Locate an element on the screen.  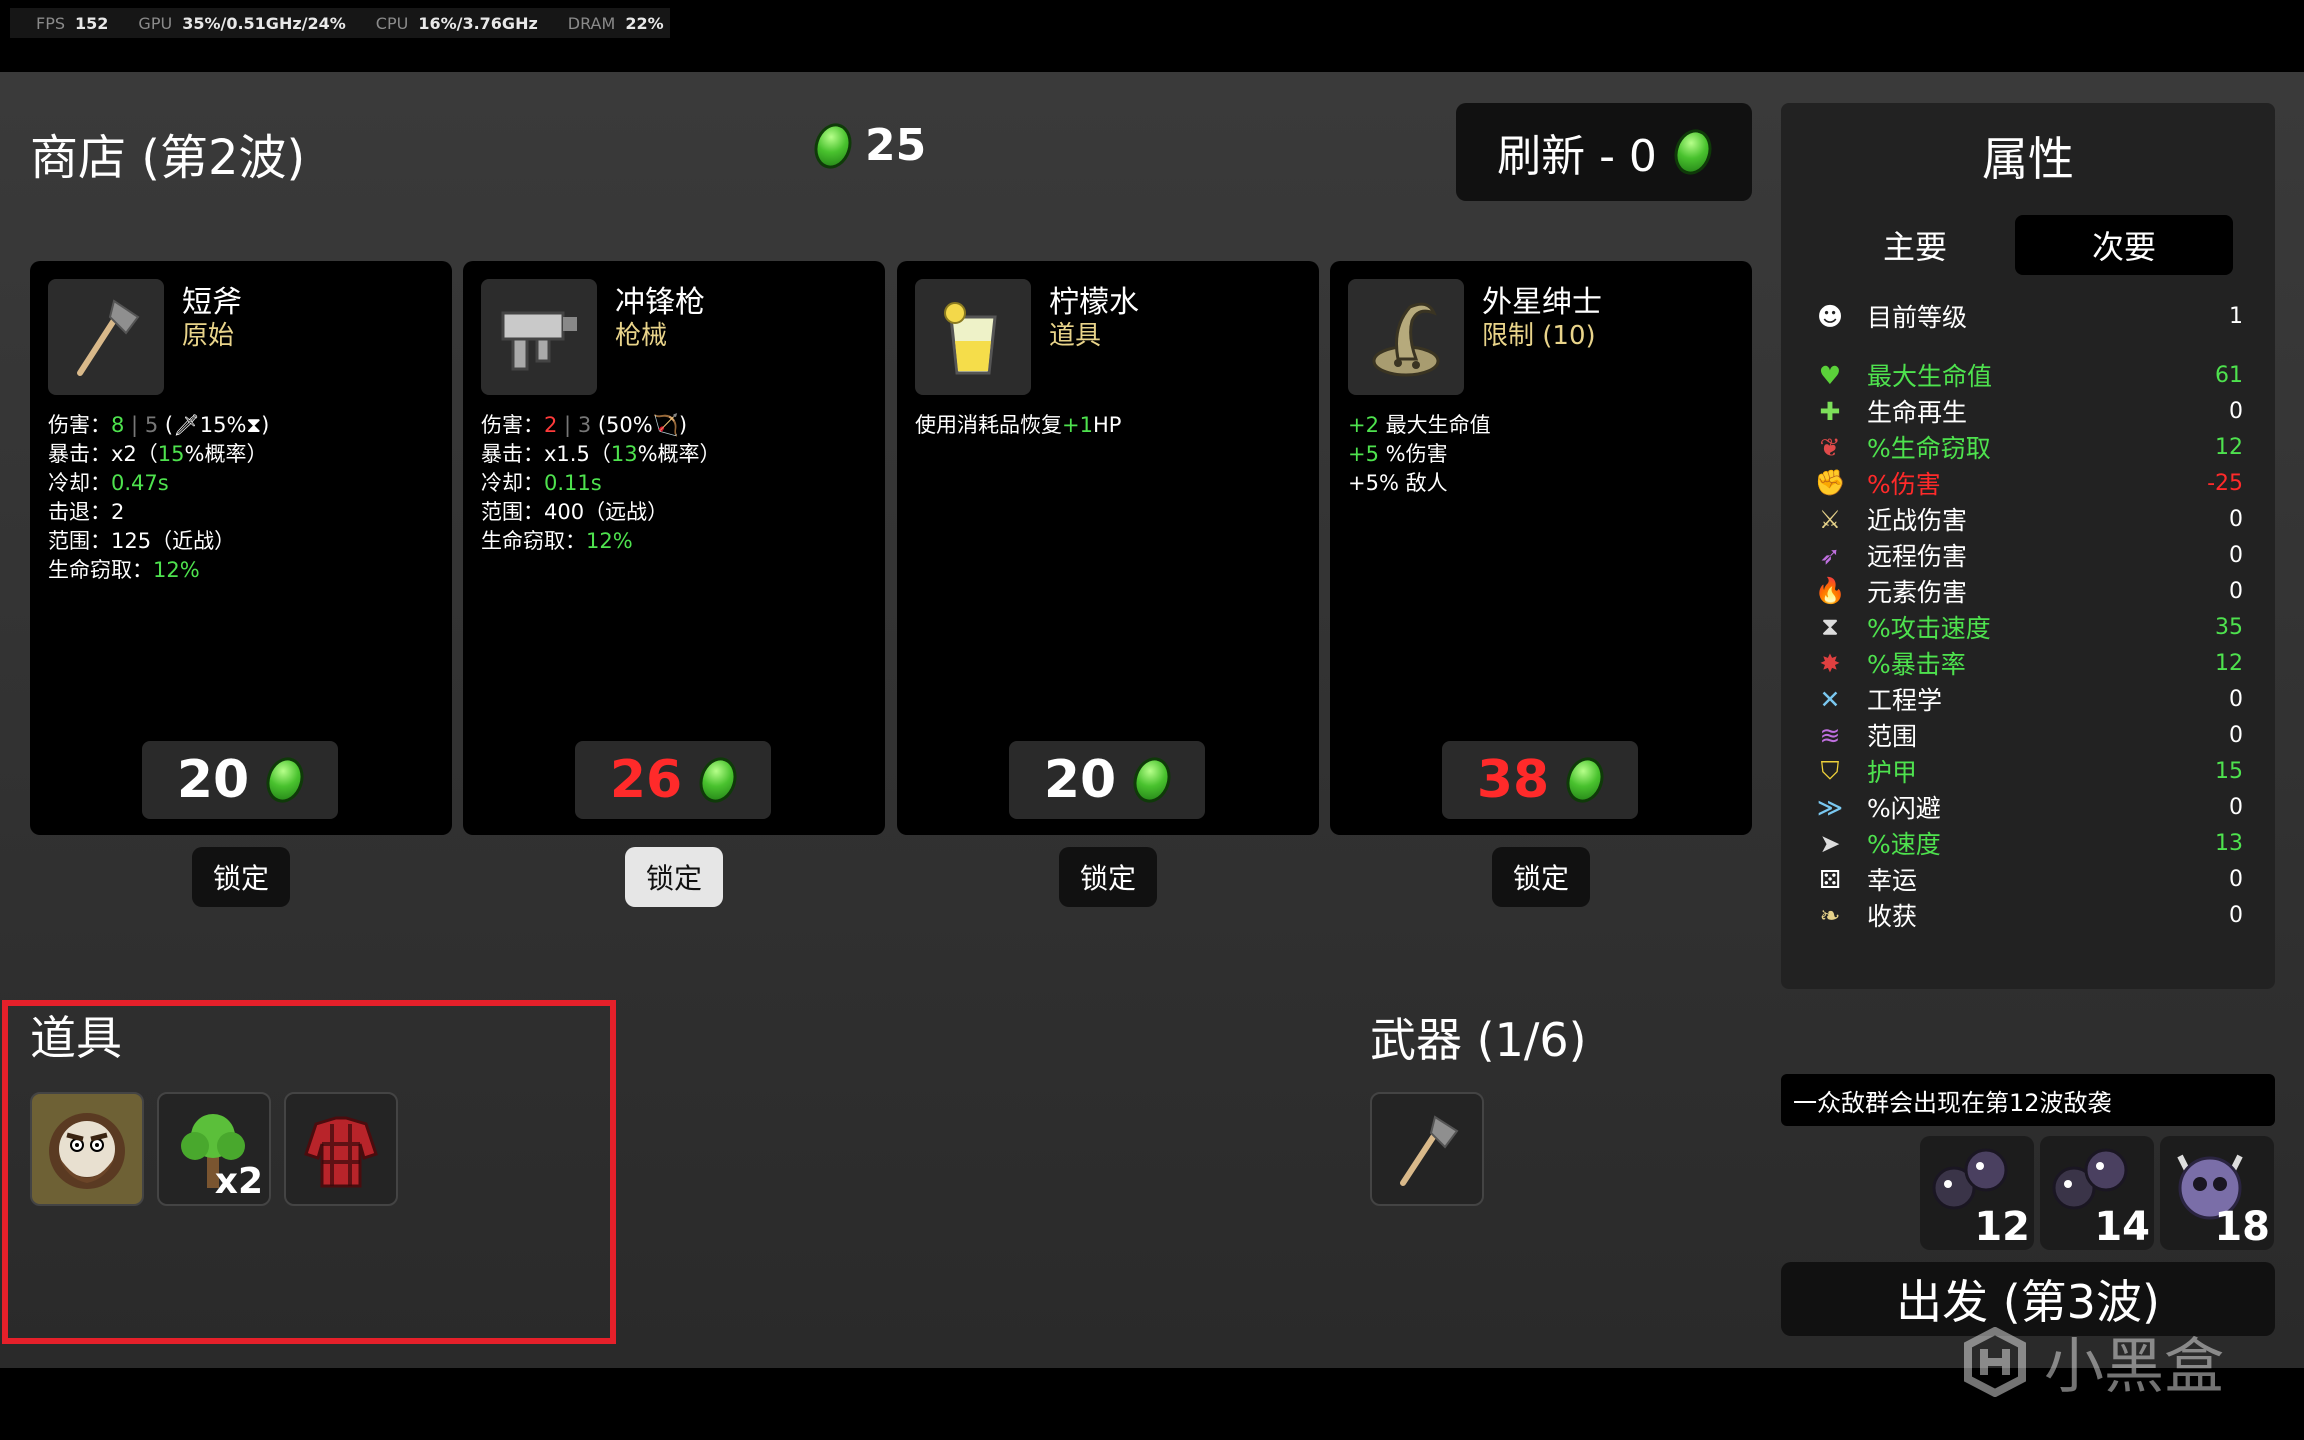
regen-icon: ✚ is located at coordinates (1830, 411).